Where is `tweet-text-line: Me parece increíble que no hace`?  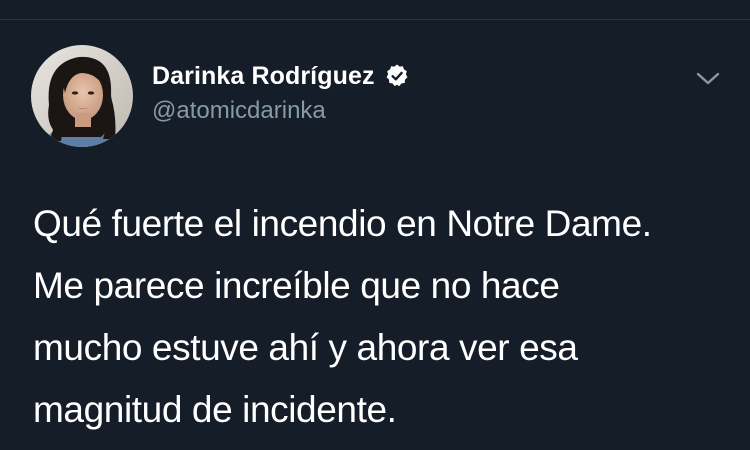 tweet-text-line: Me parece increíble que no hace is located at coordinates (296, 285).